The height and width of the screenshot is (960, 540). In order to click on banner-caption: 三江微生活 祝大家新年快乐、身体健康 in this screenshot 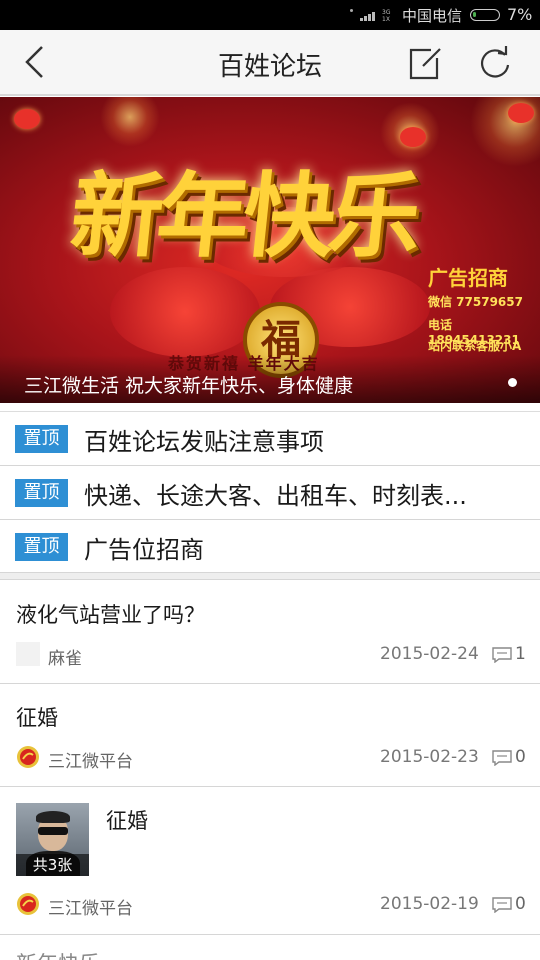, I will do `click(189, 386)`.